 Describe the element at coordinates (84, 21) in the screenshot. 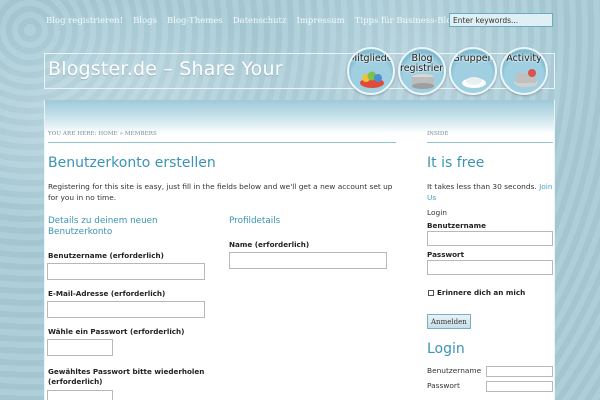

I see `nav-blog-registrieren: Blog registrieren!` at that location.